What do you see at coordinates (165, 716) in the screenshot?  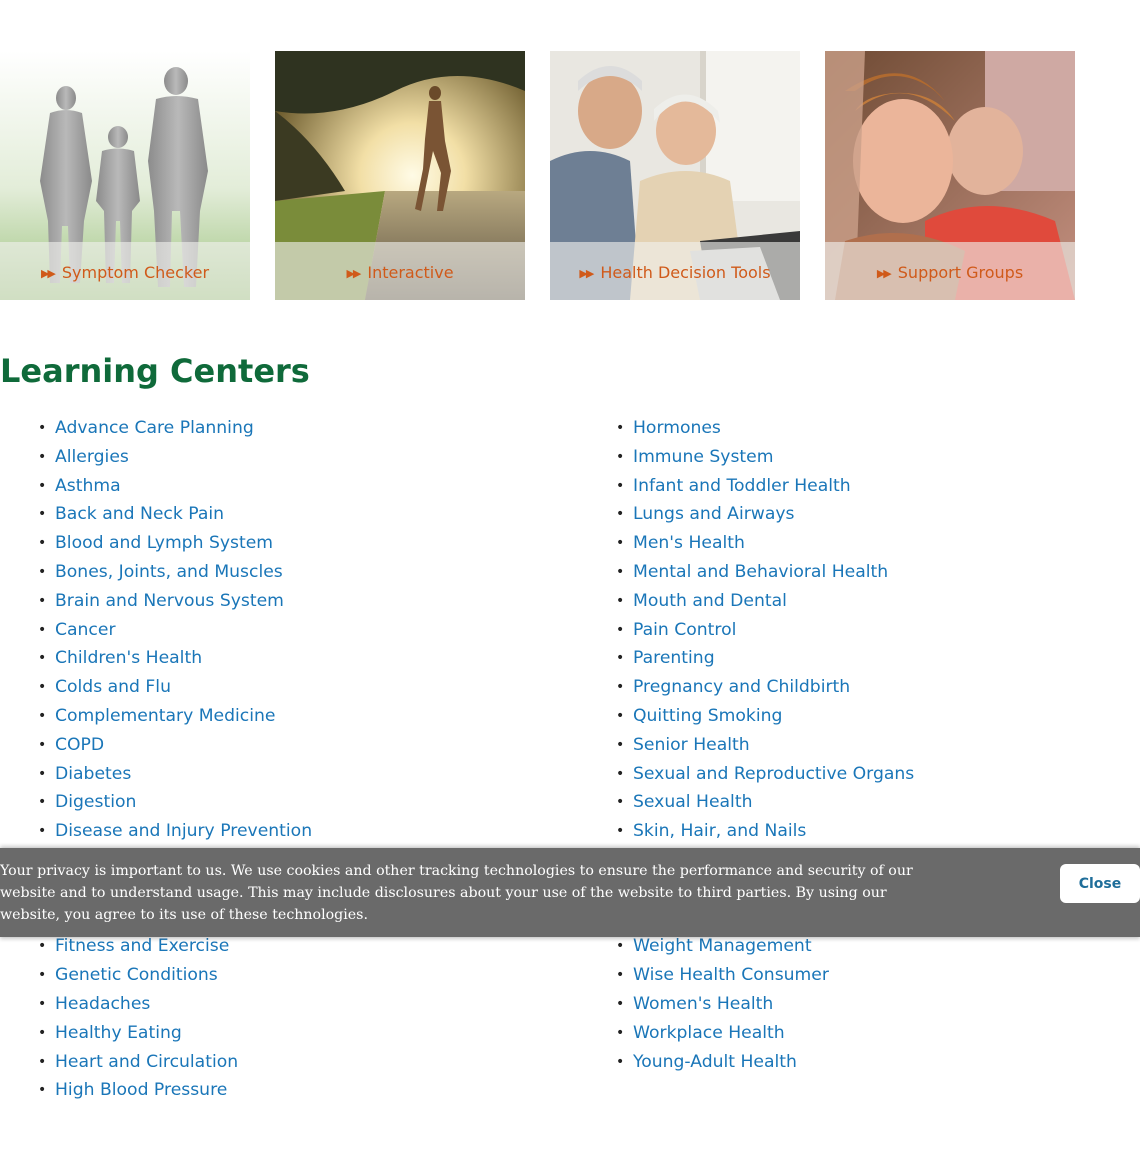 I see `learning-center-link: Complementary Medicine` at bounding box center [165, 716].